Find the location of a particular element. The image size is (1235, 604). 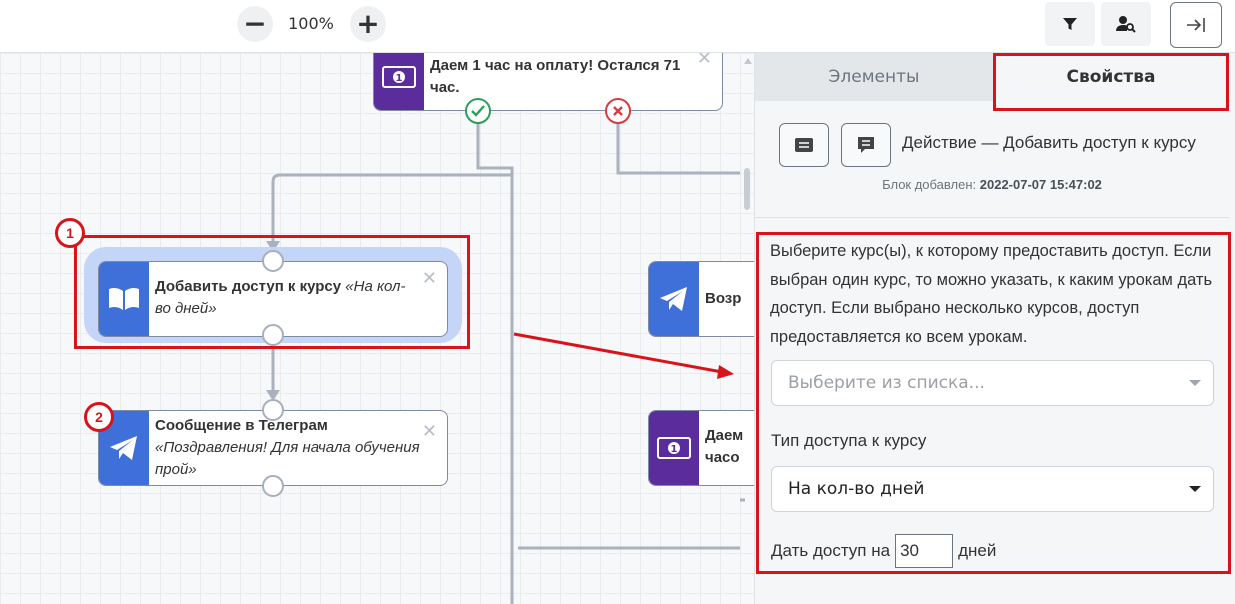

comment-icon is located at coordinates (866, 145).